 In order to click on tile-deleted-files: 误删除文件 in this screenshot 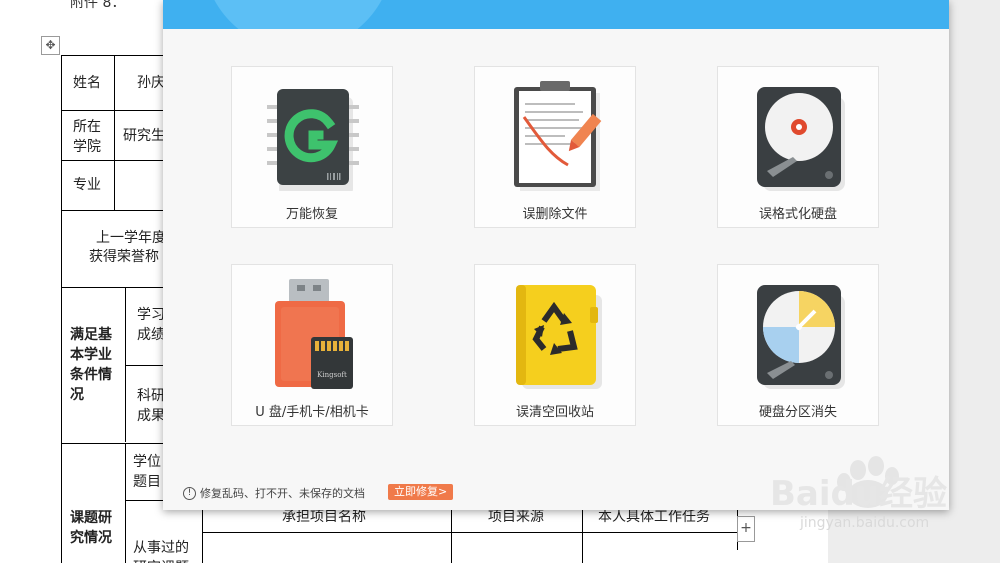, I will do `click(555, 147)`.